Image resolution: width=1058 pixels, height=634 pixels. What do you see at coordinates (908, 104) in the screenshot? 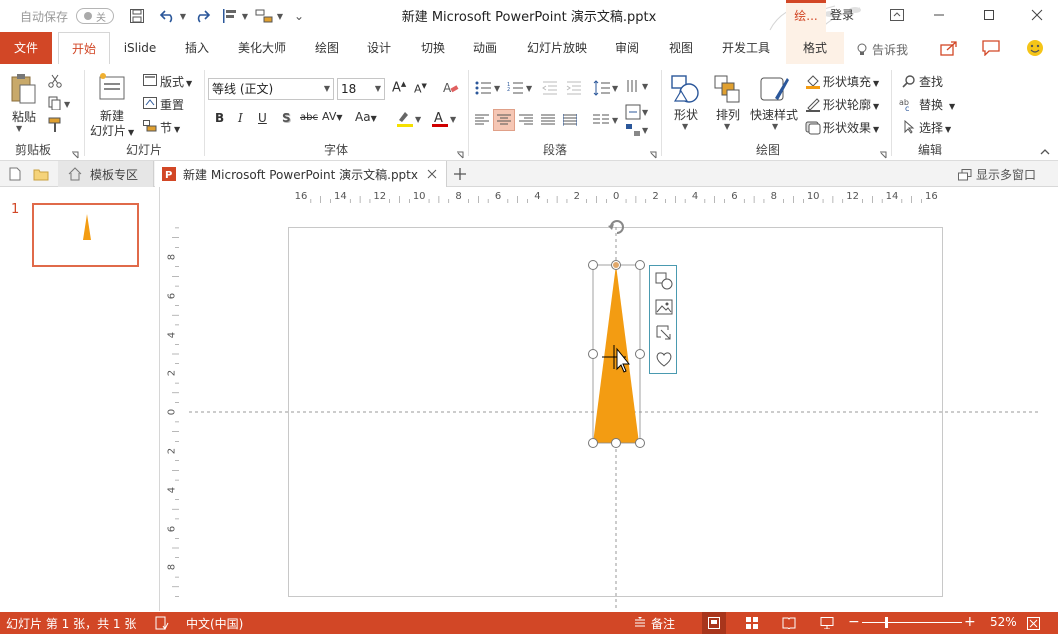
I see `replace-icon: ab c` at bounding box center [908, 104].